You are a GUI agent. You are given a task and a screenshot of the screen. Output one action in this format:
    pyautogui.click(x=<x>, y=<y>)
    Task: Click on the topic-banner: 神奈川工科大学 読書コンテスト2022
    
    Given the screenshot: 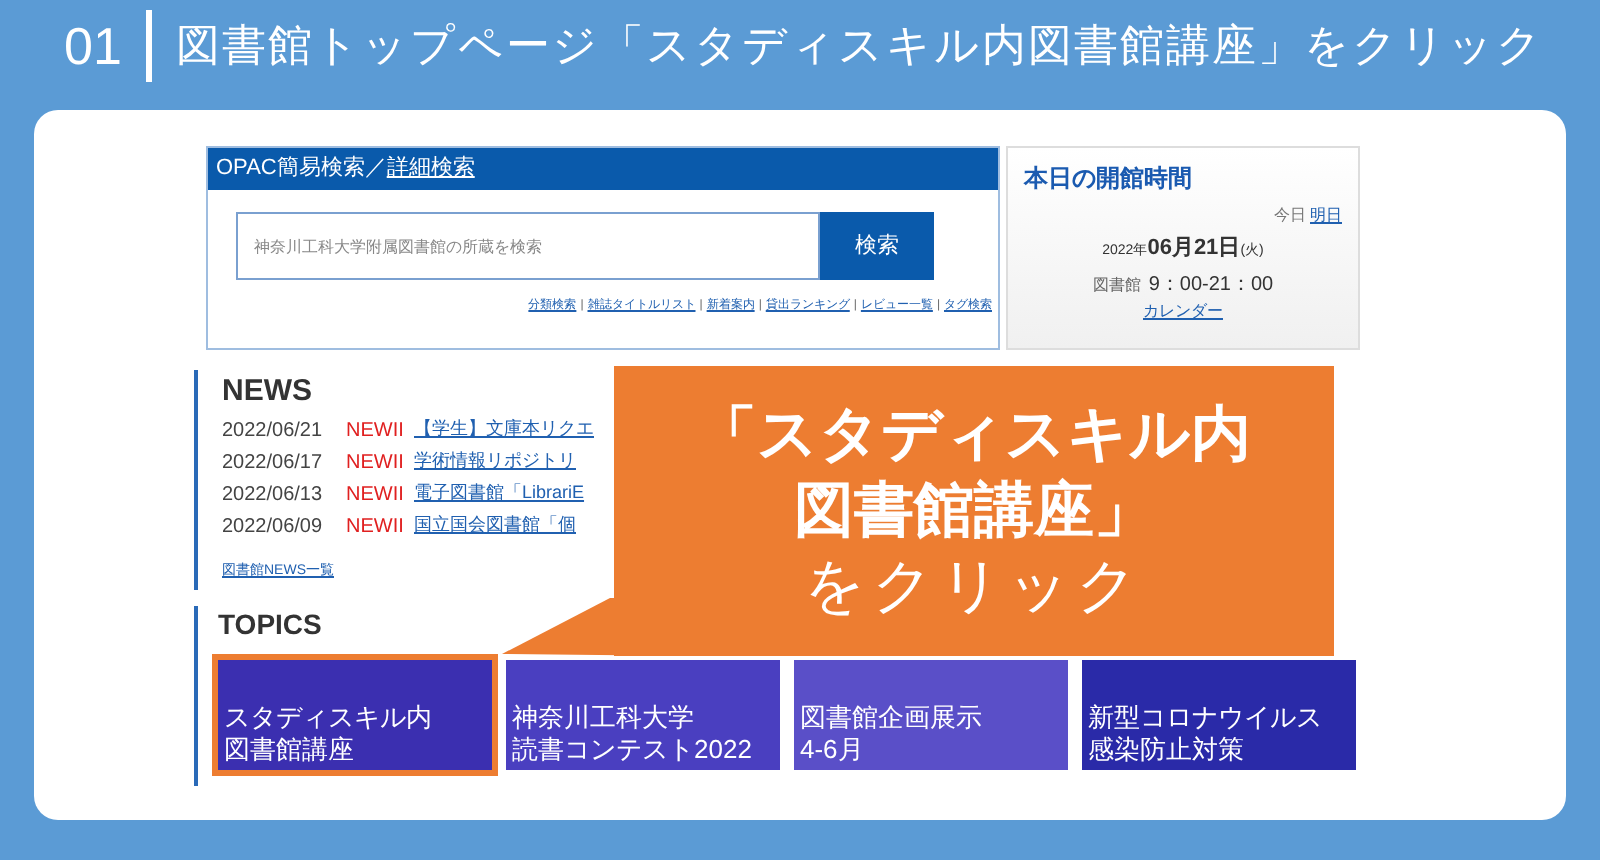 What is the action you would take?
    pyautogui.click(x=643, y=715)
    